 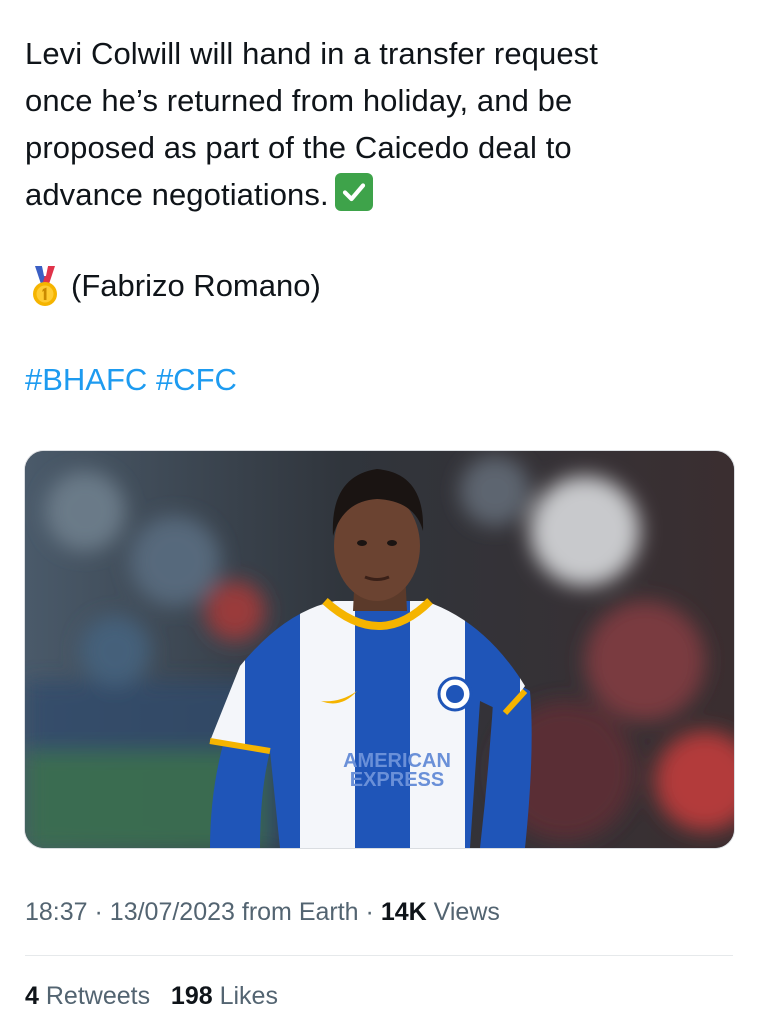 What do you see at coordinates (45, 286) in the screenshot?
I see `medal-icon` at bounding box center [45, 286].